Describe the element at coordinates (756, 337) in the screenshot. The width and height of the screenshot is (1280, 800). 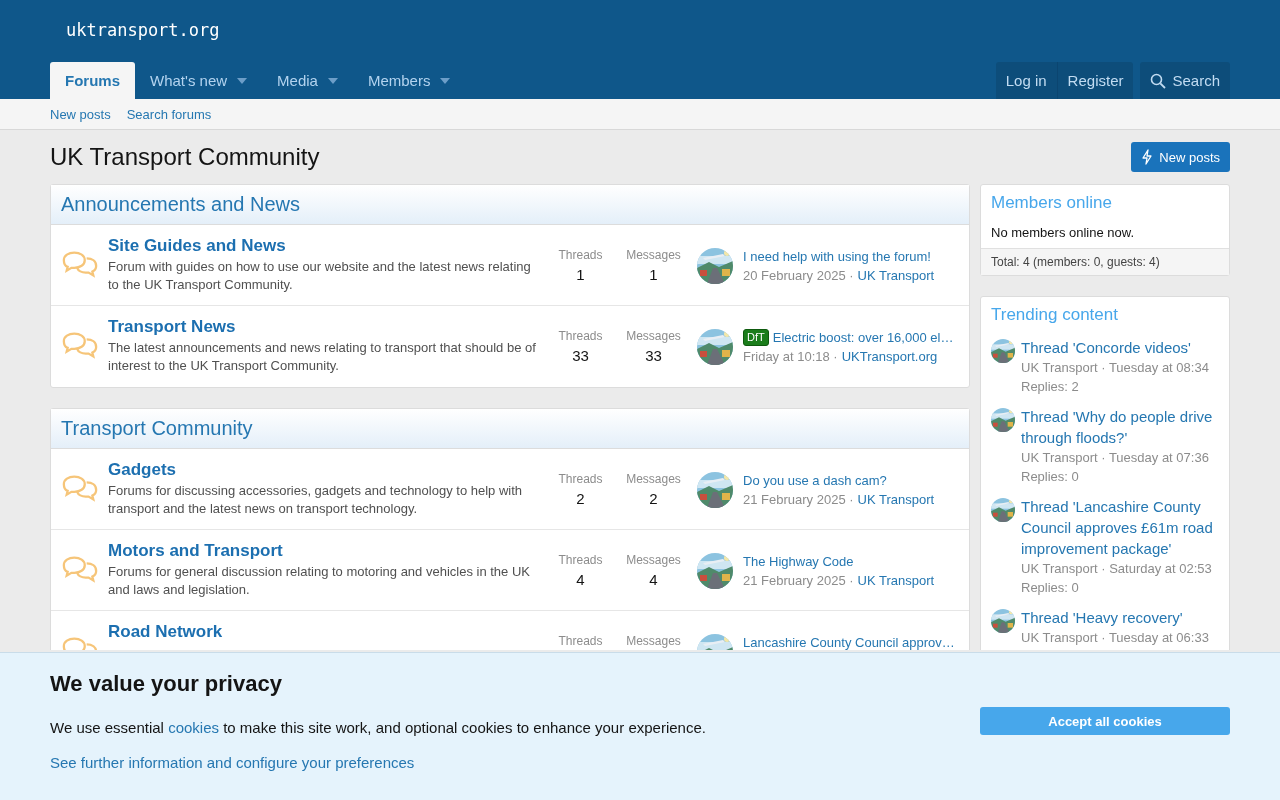
I see `prefix-badge: DfT` at that location.